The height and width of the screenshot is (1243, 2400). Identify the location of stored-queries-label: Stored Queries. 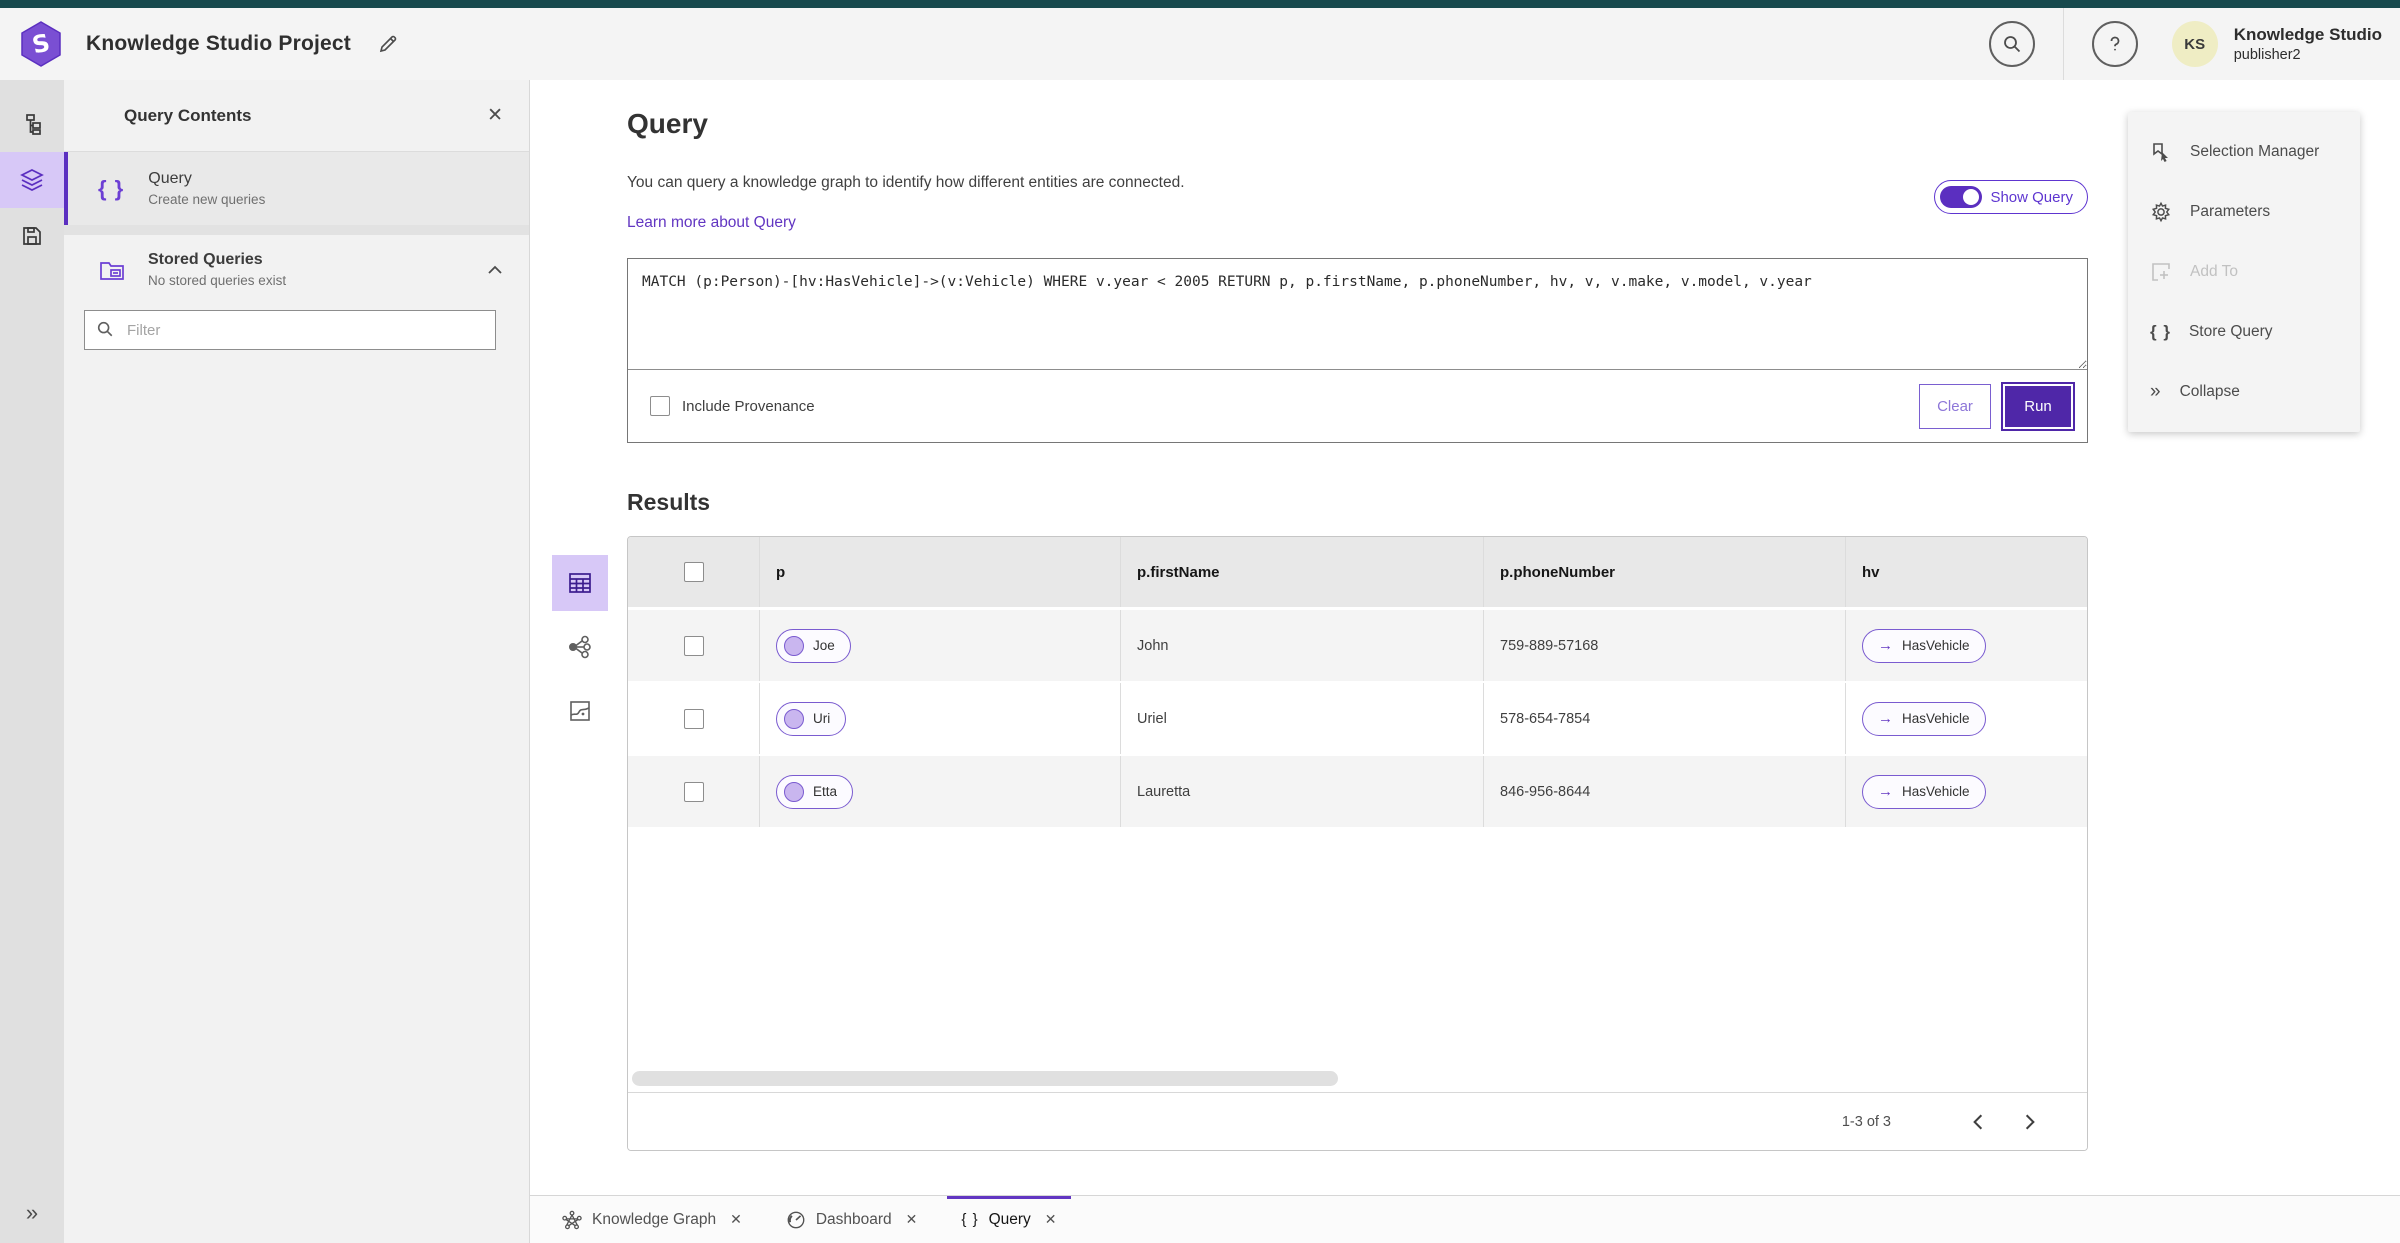
(205, 259).